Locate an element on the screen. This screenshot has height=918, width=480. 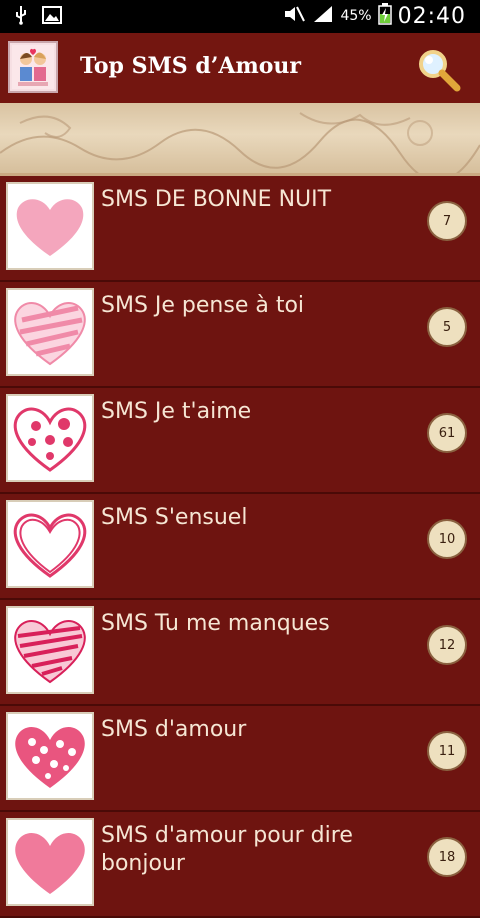
battery-icon is located at coordinates (384, 16).